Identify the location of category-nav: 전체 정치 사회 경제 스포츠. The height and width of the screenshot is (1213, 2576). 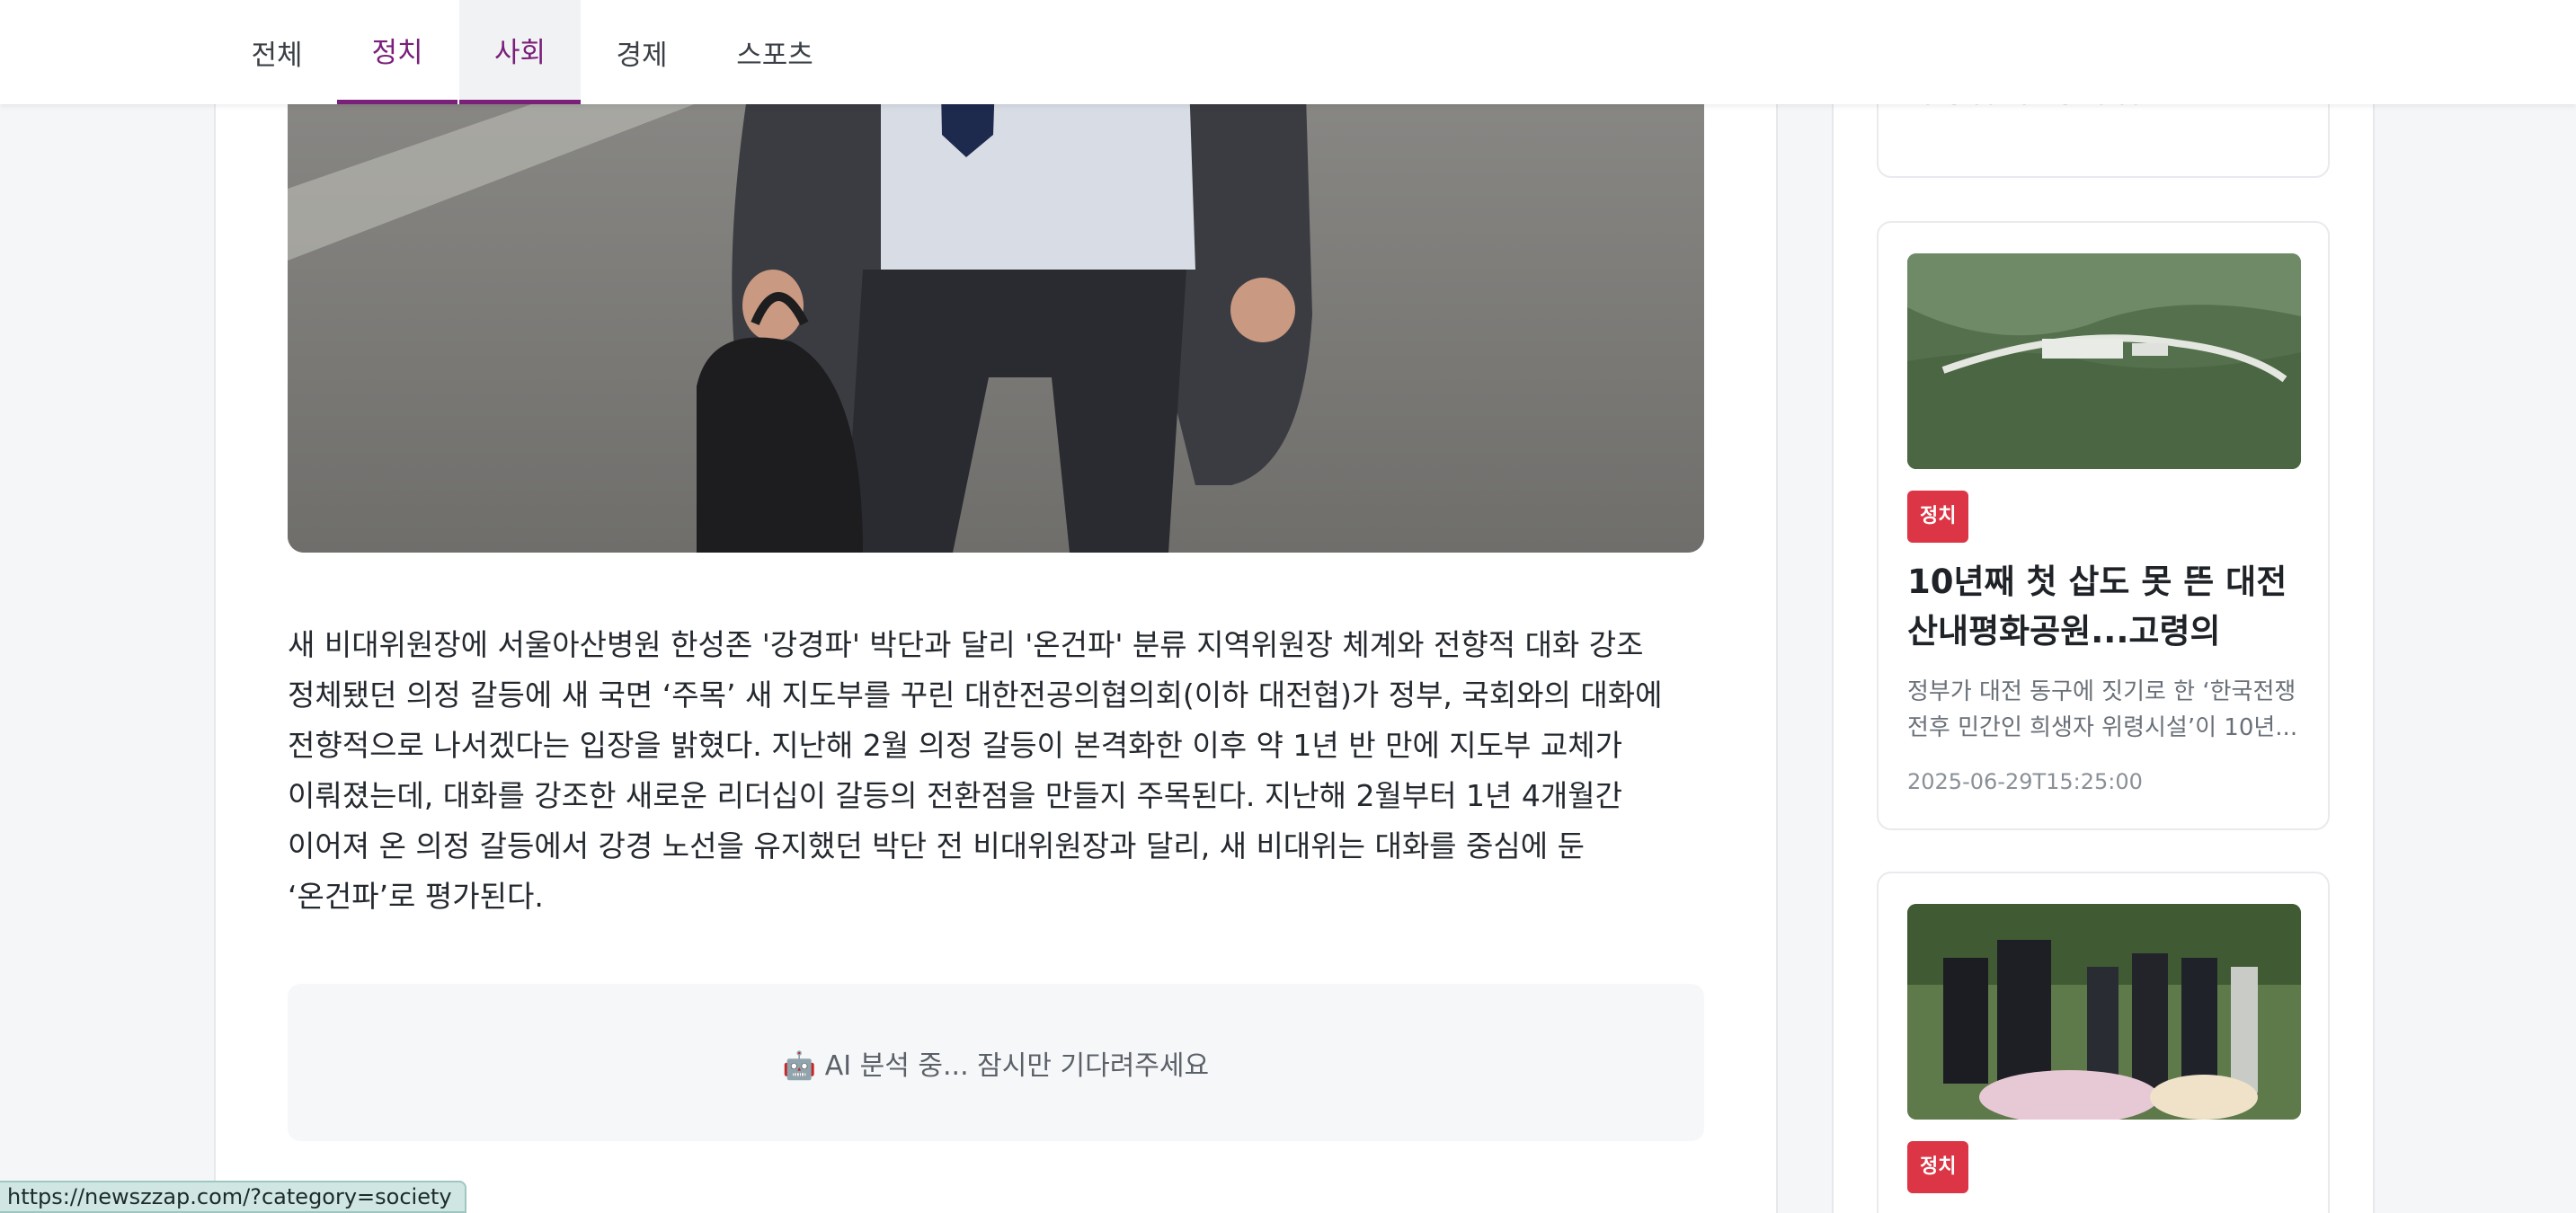
(1288, 52).